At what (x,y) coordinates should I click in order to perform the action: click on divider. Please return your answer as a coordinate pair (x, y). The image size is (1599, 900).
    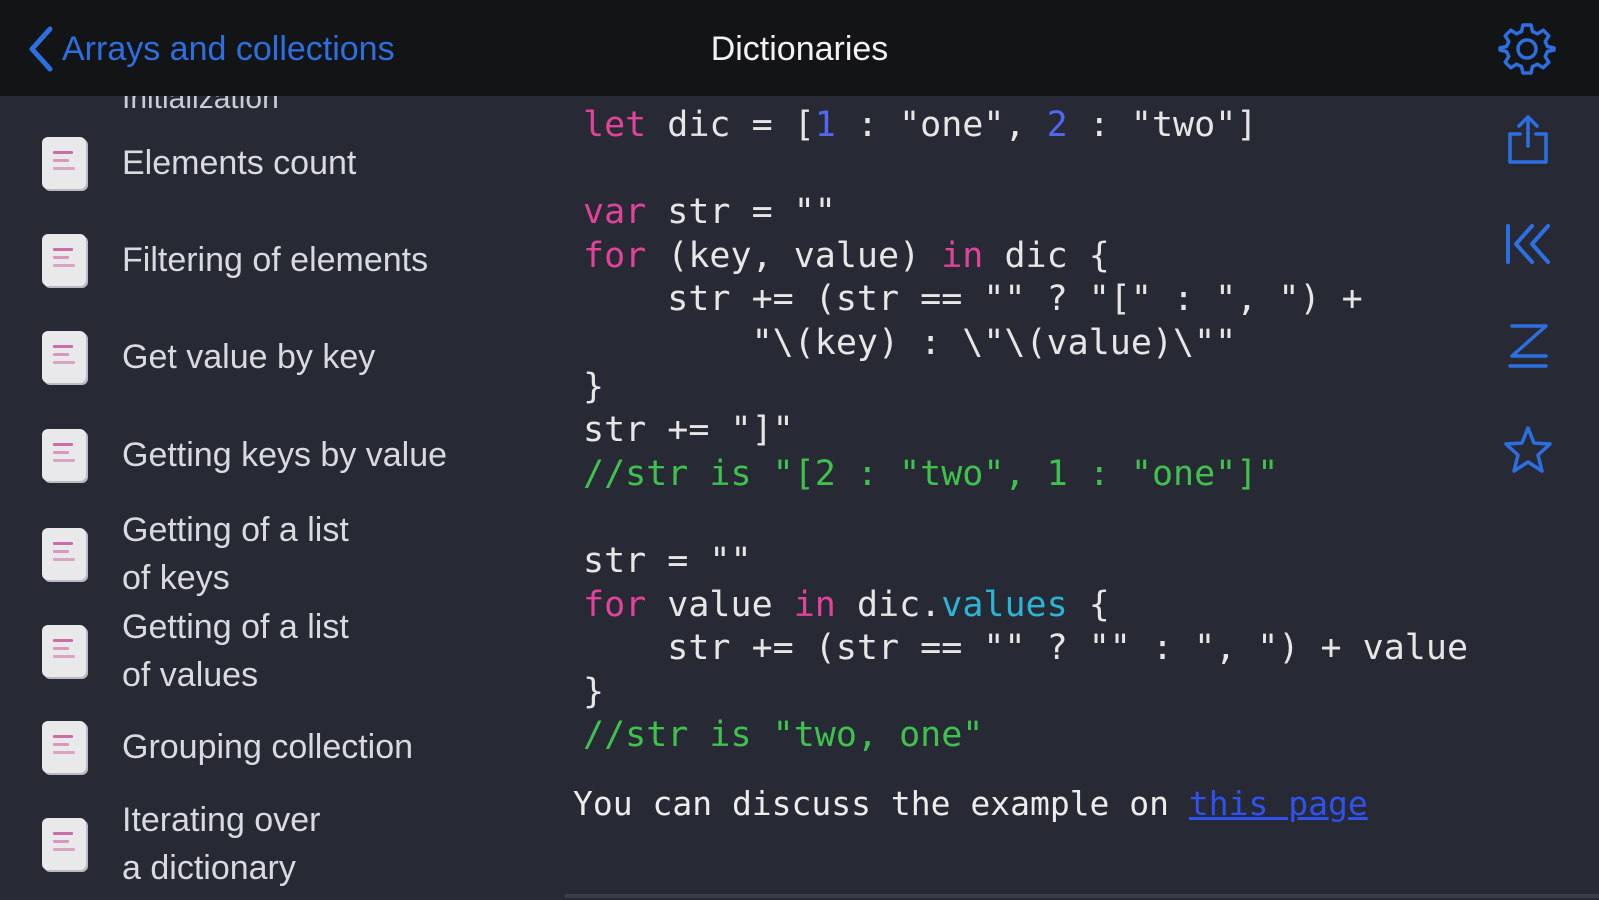
    Looking at the image, I should click on (1082, 896).